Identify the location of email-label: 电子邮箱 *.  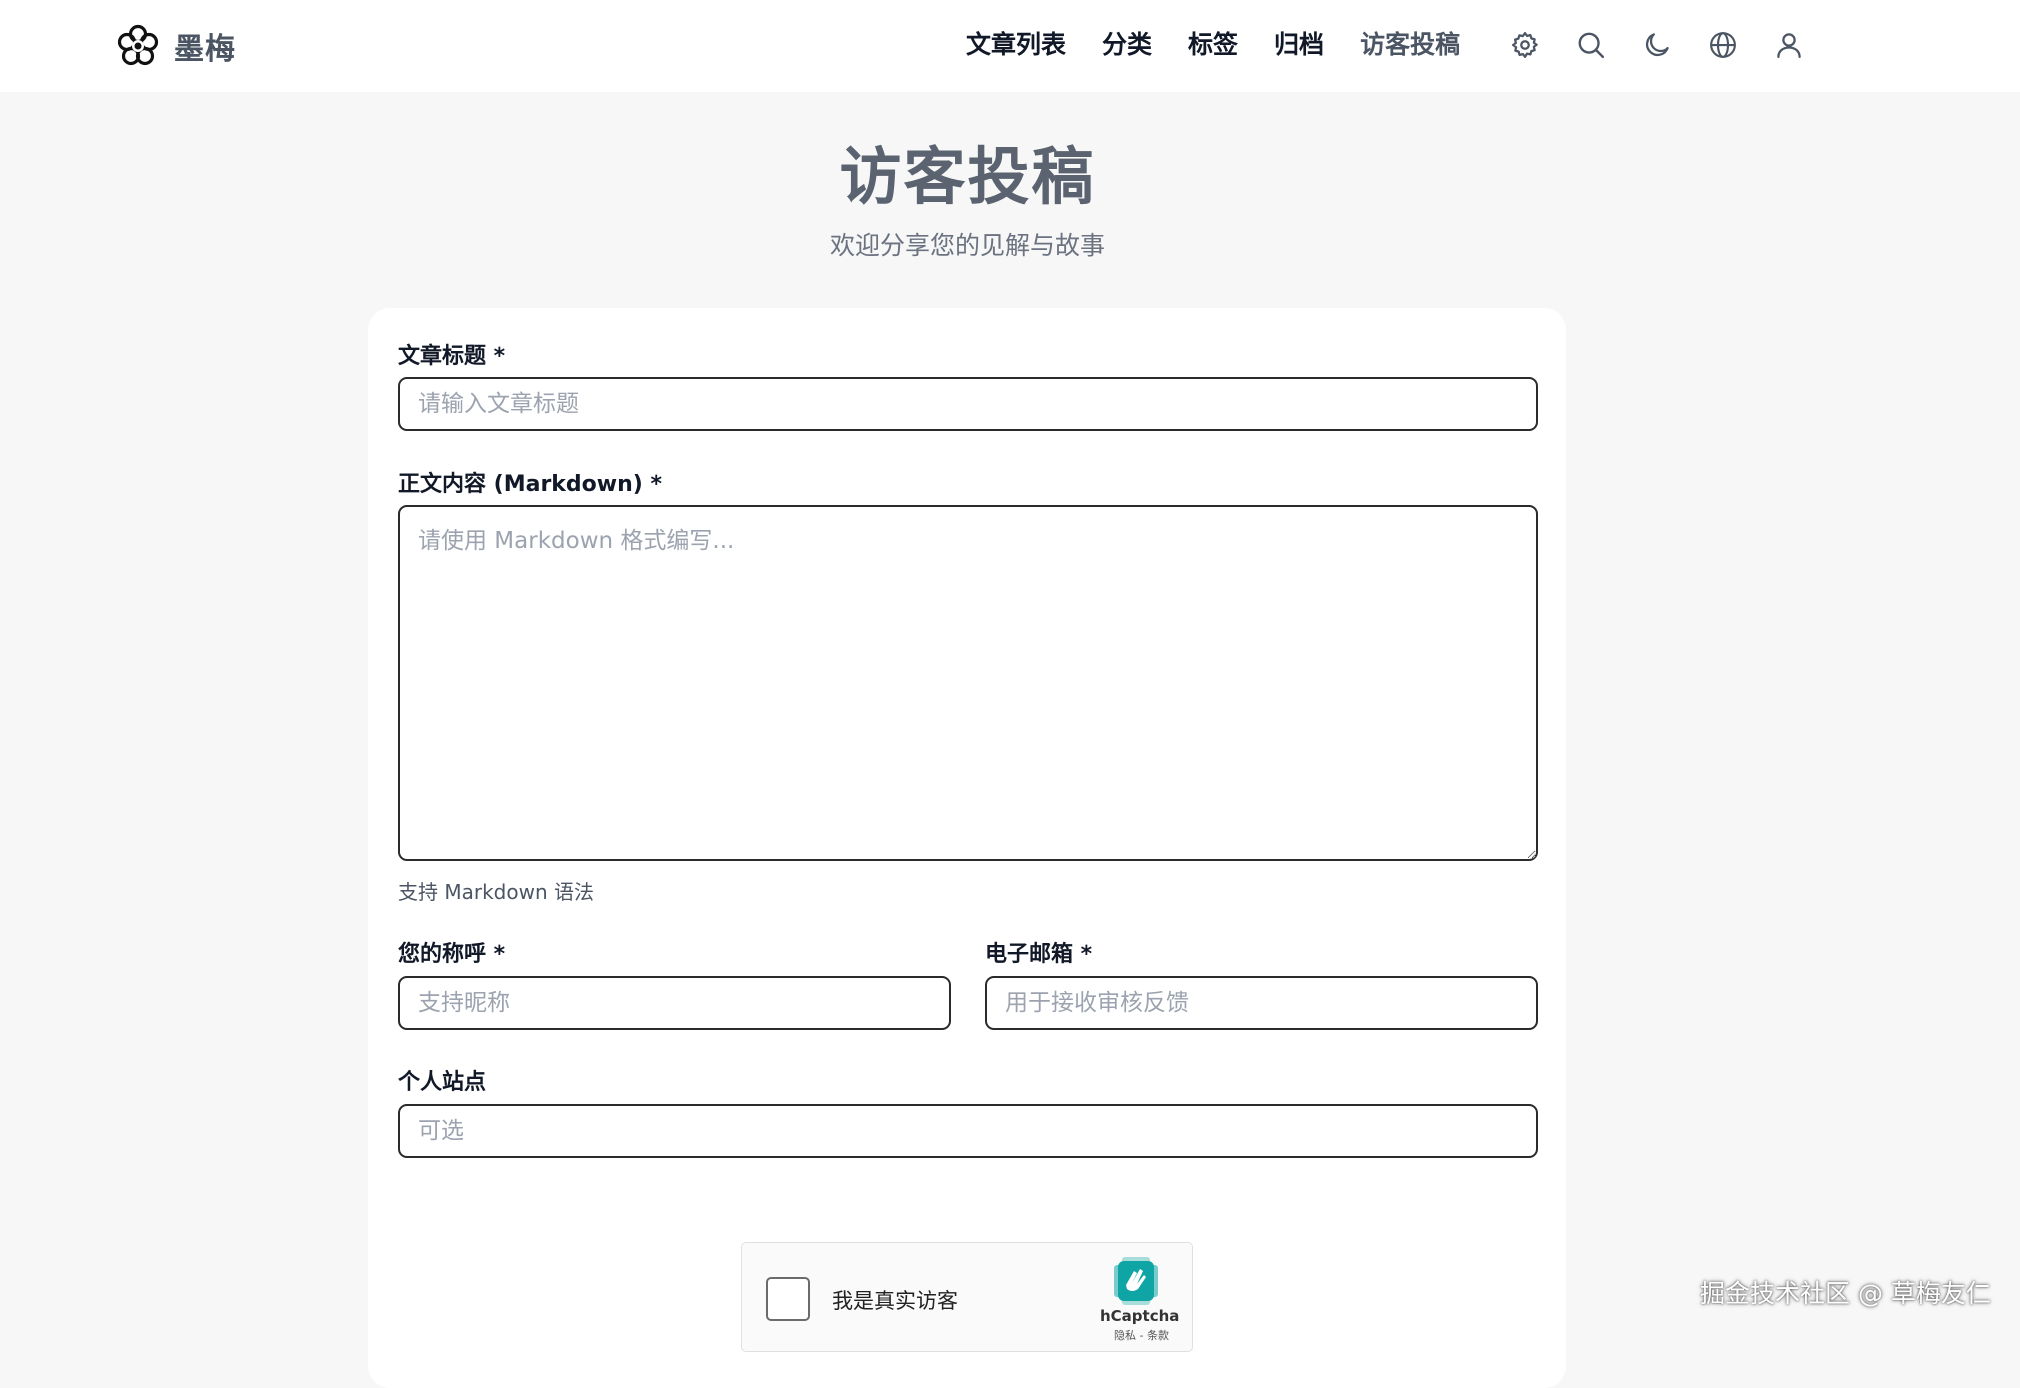
(1039, 954).